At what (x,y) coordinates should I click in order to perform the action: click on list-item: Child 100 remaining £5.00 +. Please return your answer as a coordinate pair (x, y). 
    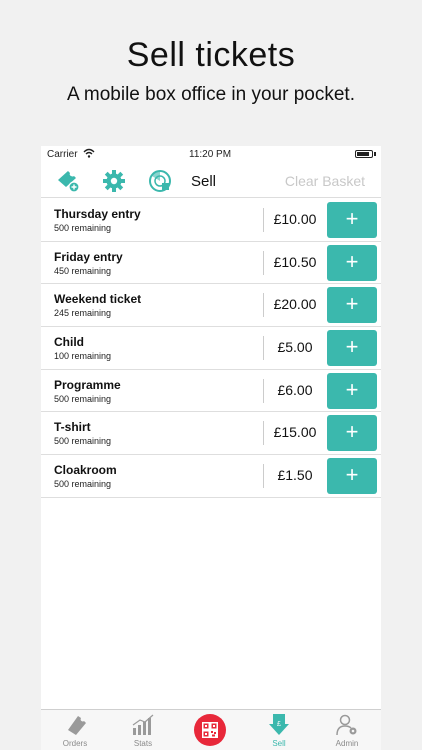
    Looking at the image, I should click on (211, 348).